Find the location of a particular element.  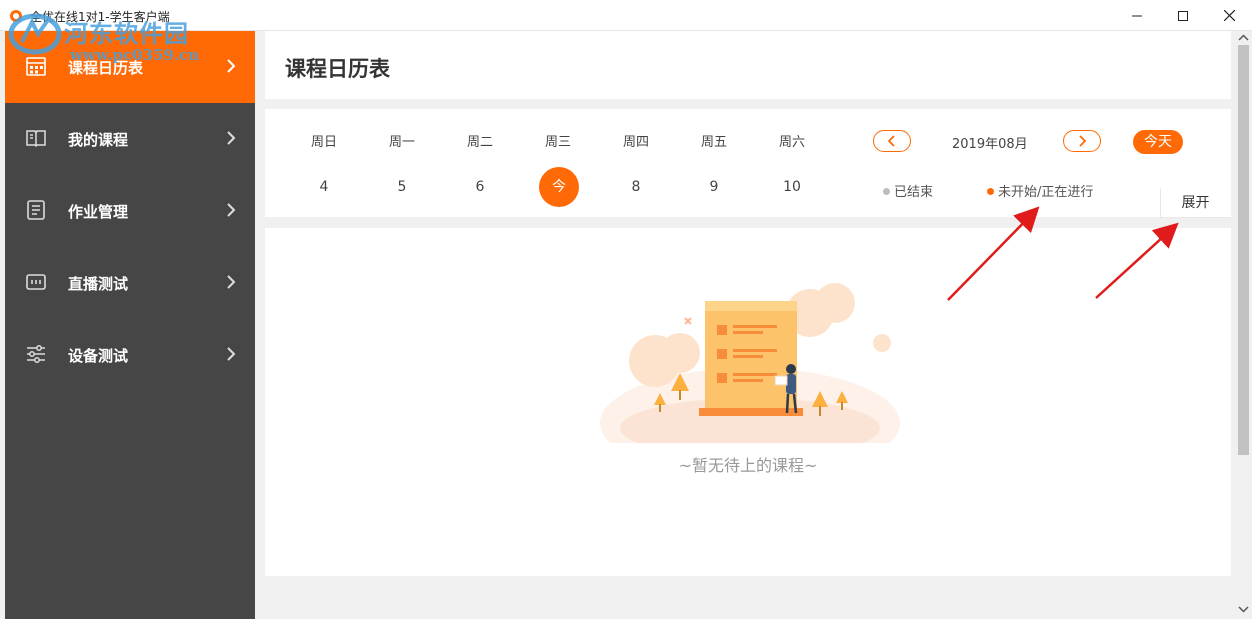

sidebar-item-label: 设备测试 is located at coordinates (98, 356).